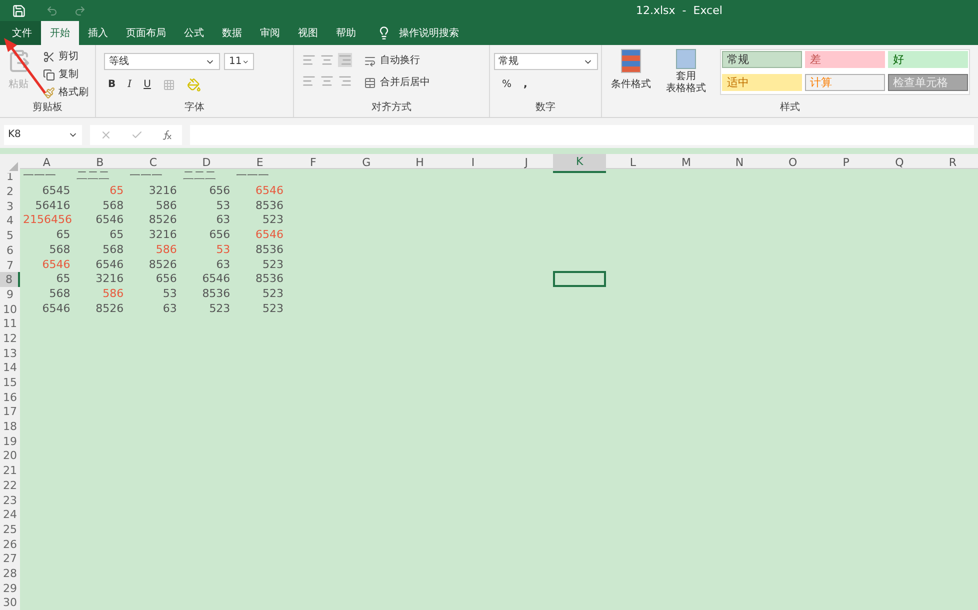 The height and width of the screenshot is (610, 978). Describe the element at coordinates (98, 33) in the screenshot. I see `ribbon-tab: 插入` at that location.